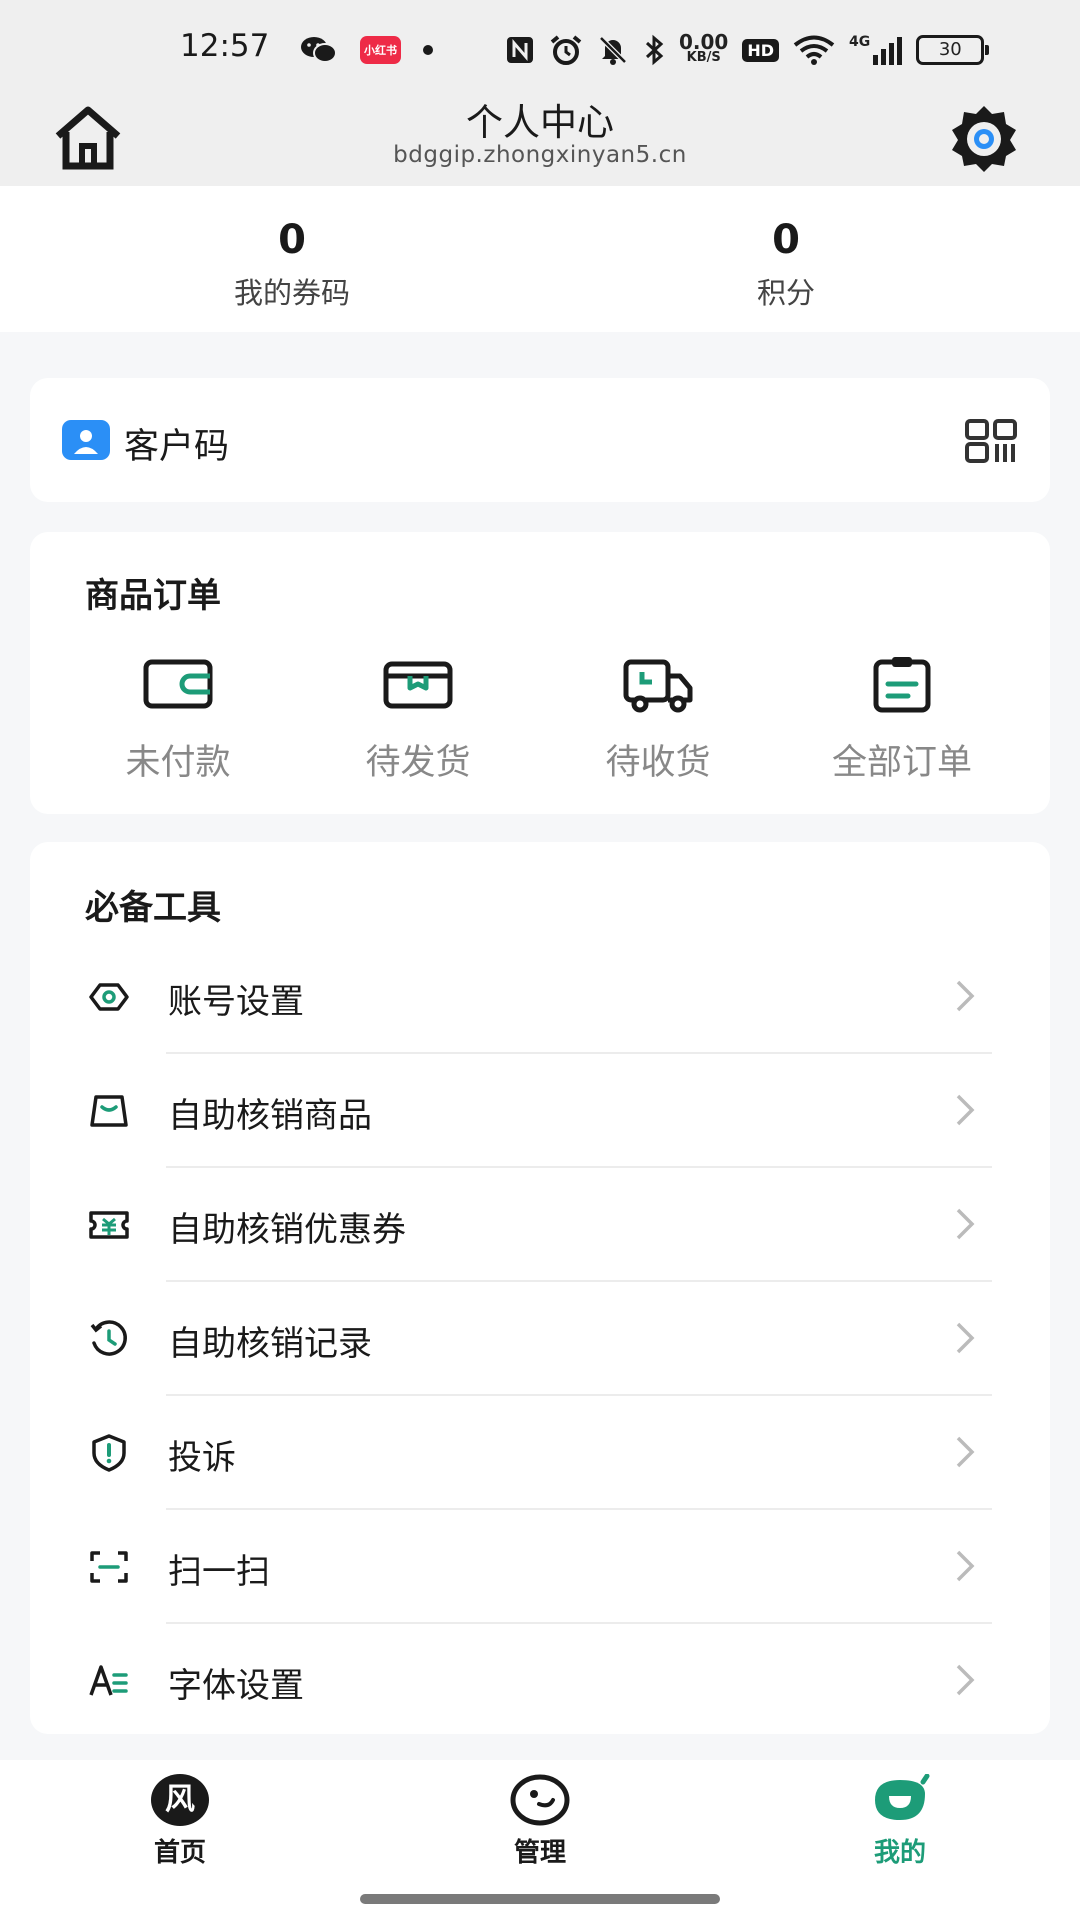 This screenshot has width=1080, height=1920. I want to click on bluetooth-icon, so click(654, 50).